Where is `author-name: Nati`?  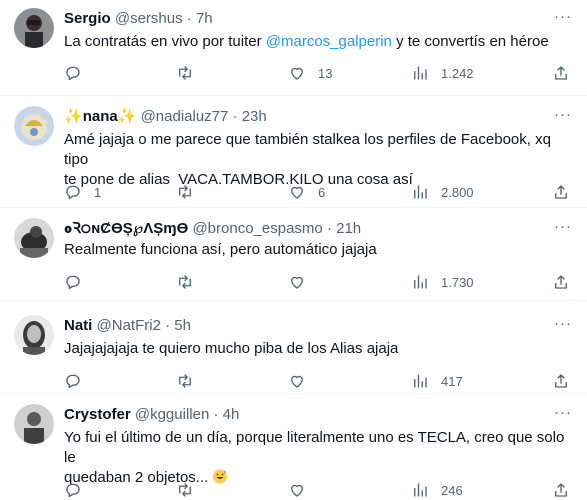
author-name: Nati is located at coordinates (78, 325).